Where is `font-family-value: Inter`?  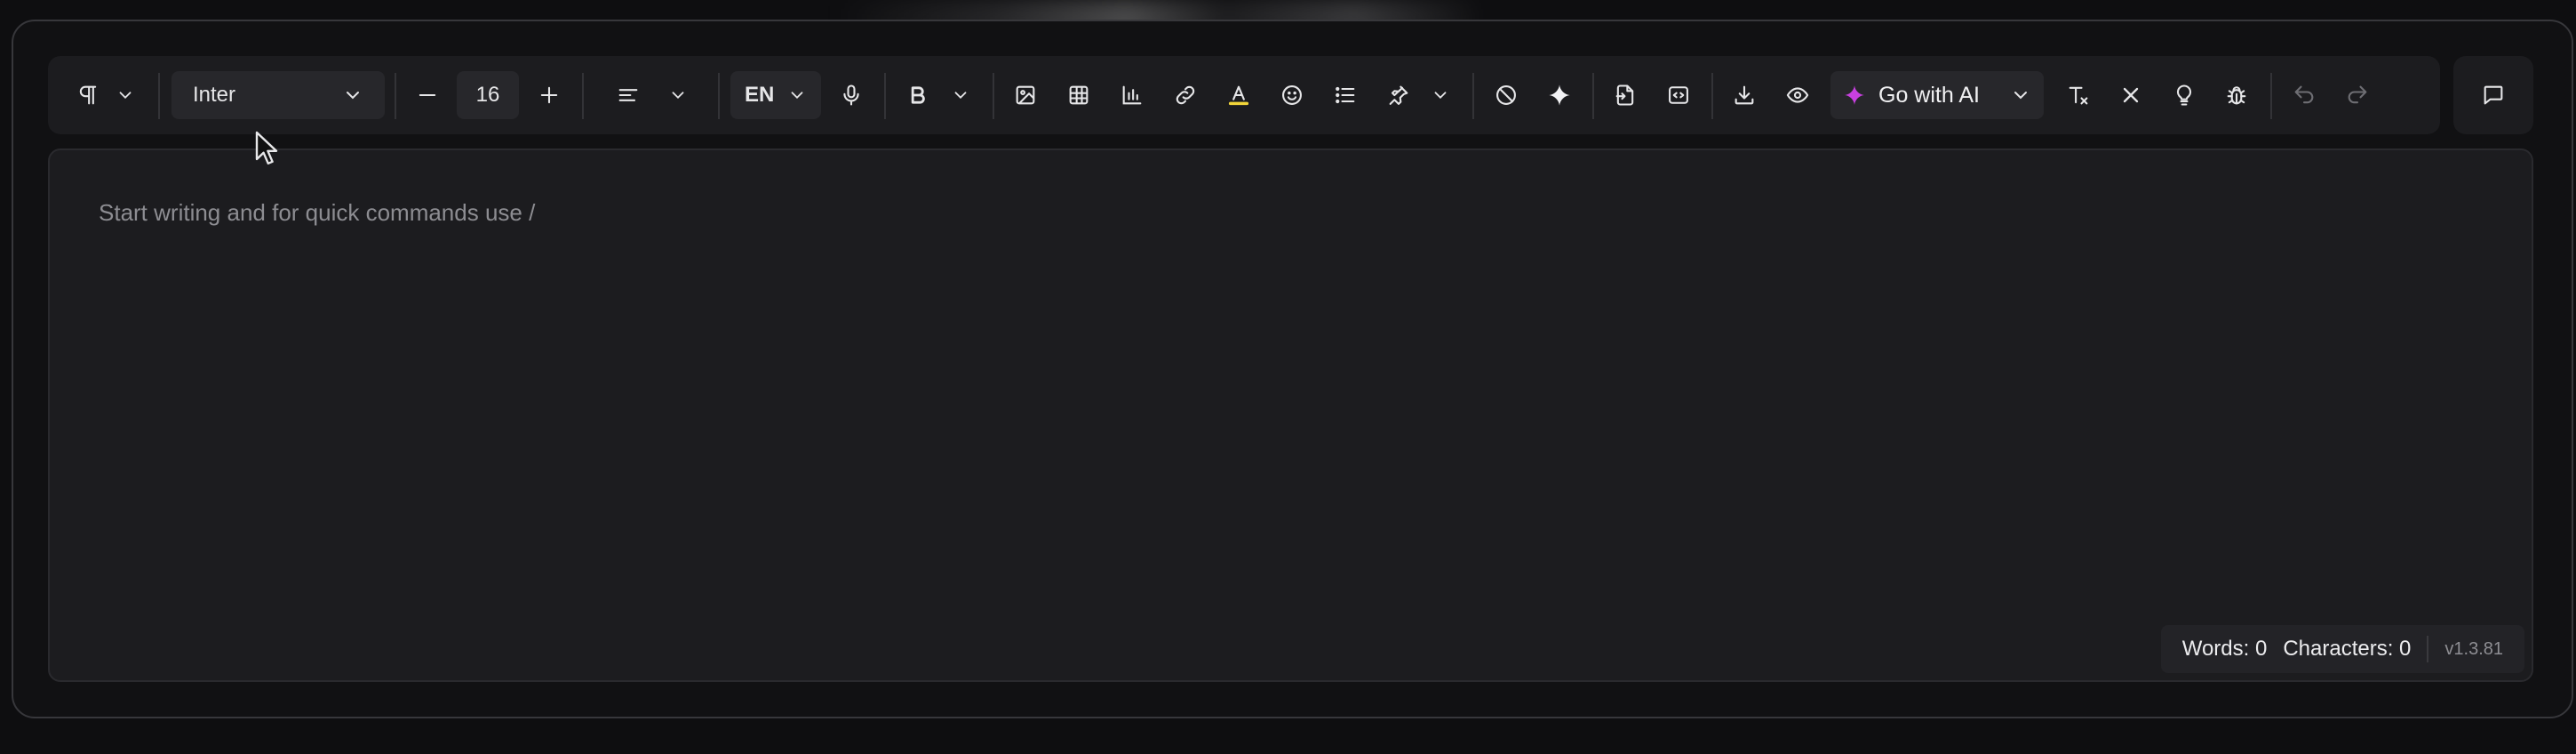
font-family-value: Inter is located at coordinates (214, 95).